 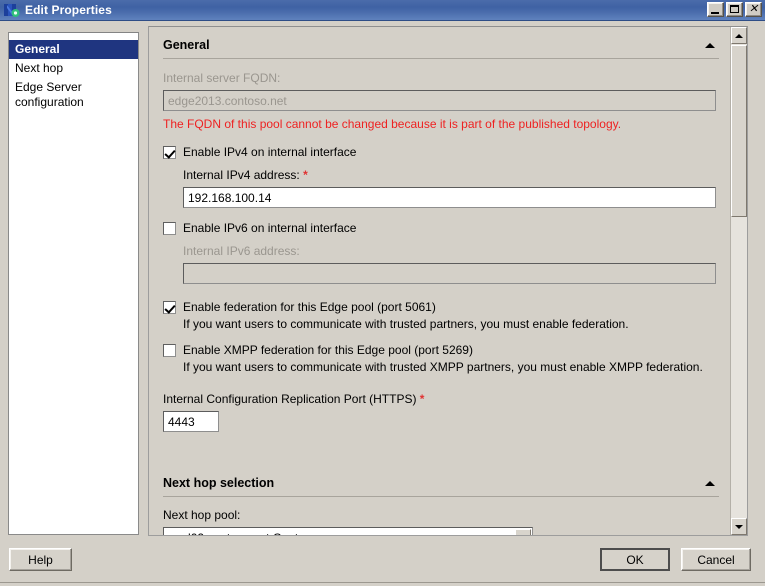 What do you see at coordinates (451, 175) in the screenshot?
I see `internal-ipv4-address-label: Internal IPv4 address: *` at bounding box center [451, 175].